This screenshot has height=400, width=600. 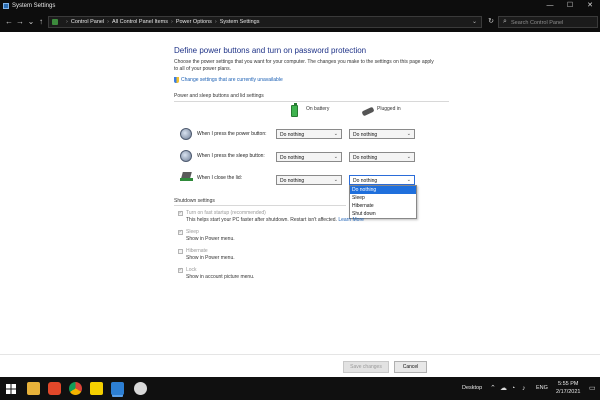 What do you see at coordinates (550, 6) in the screenshot?
I see `minimize-button: —` at bounding box center [550, 6].